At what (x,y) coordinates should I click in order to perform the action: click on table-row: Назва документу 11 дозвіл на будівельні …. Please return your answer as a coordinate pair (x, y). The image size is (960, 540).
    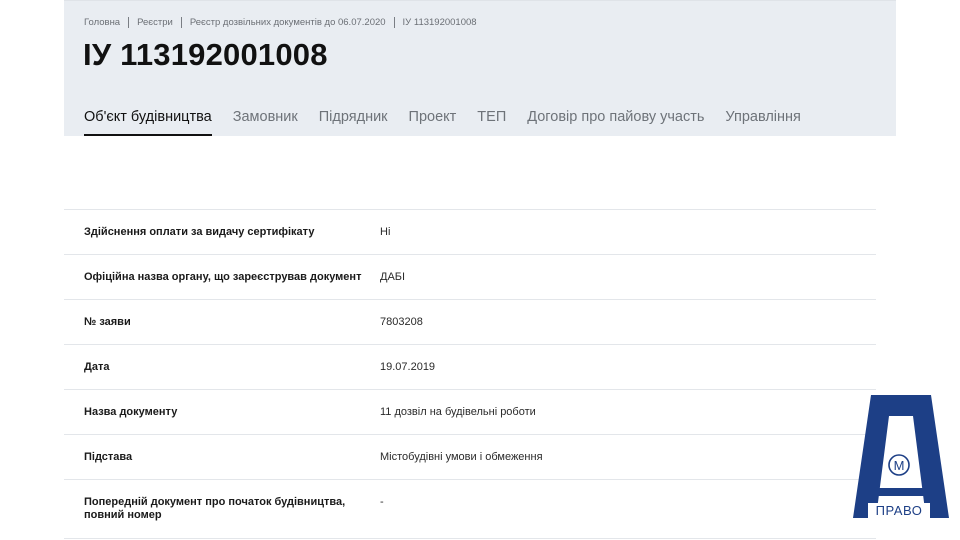
    Looking at the image, I should click on (470, 412).